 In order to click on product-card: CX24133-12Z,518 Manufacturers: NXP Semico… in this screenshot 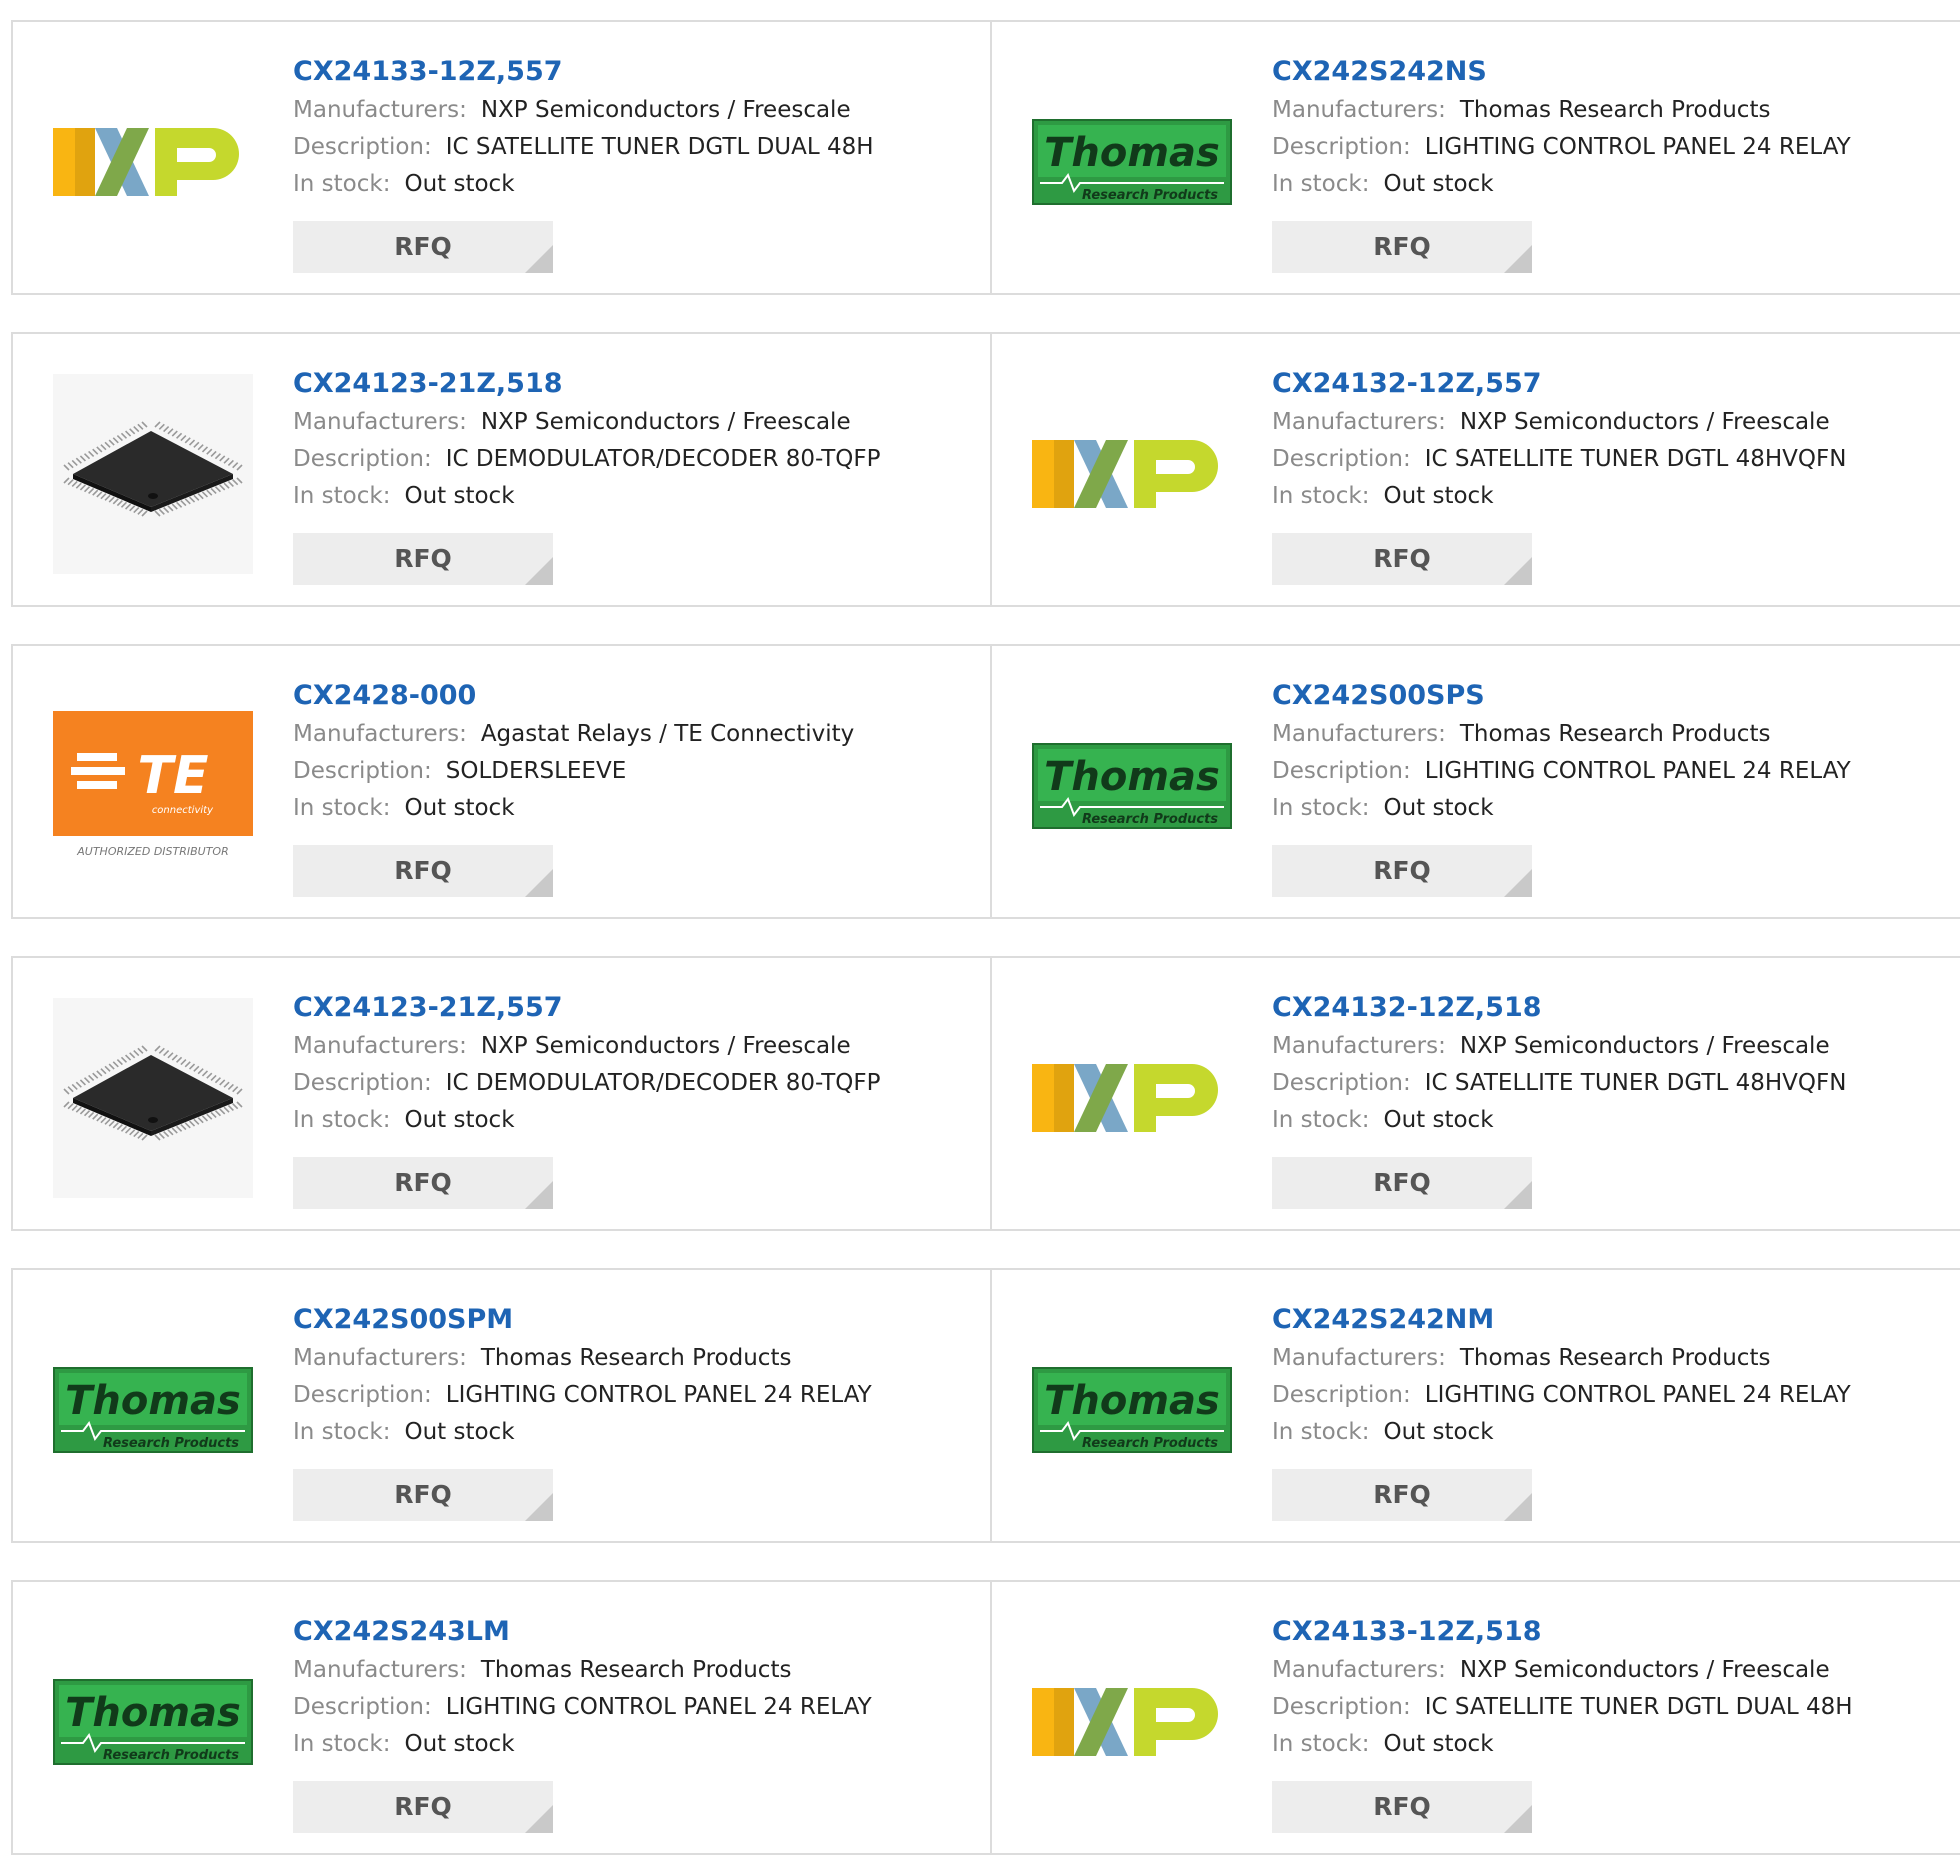, I will do `click(1476, 1717)`.